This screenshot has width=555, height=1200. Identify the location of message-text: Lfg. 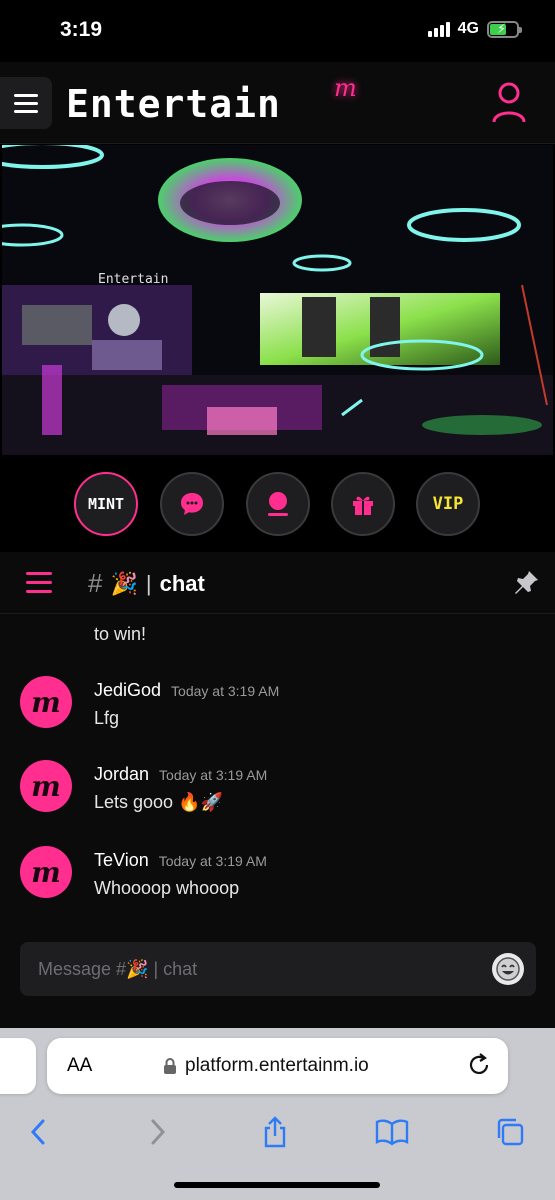
(107, 718).